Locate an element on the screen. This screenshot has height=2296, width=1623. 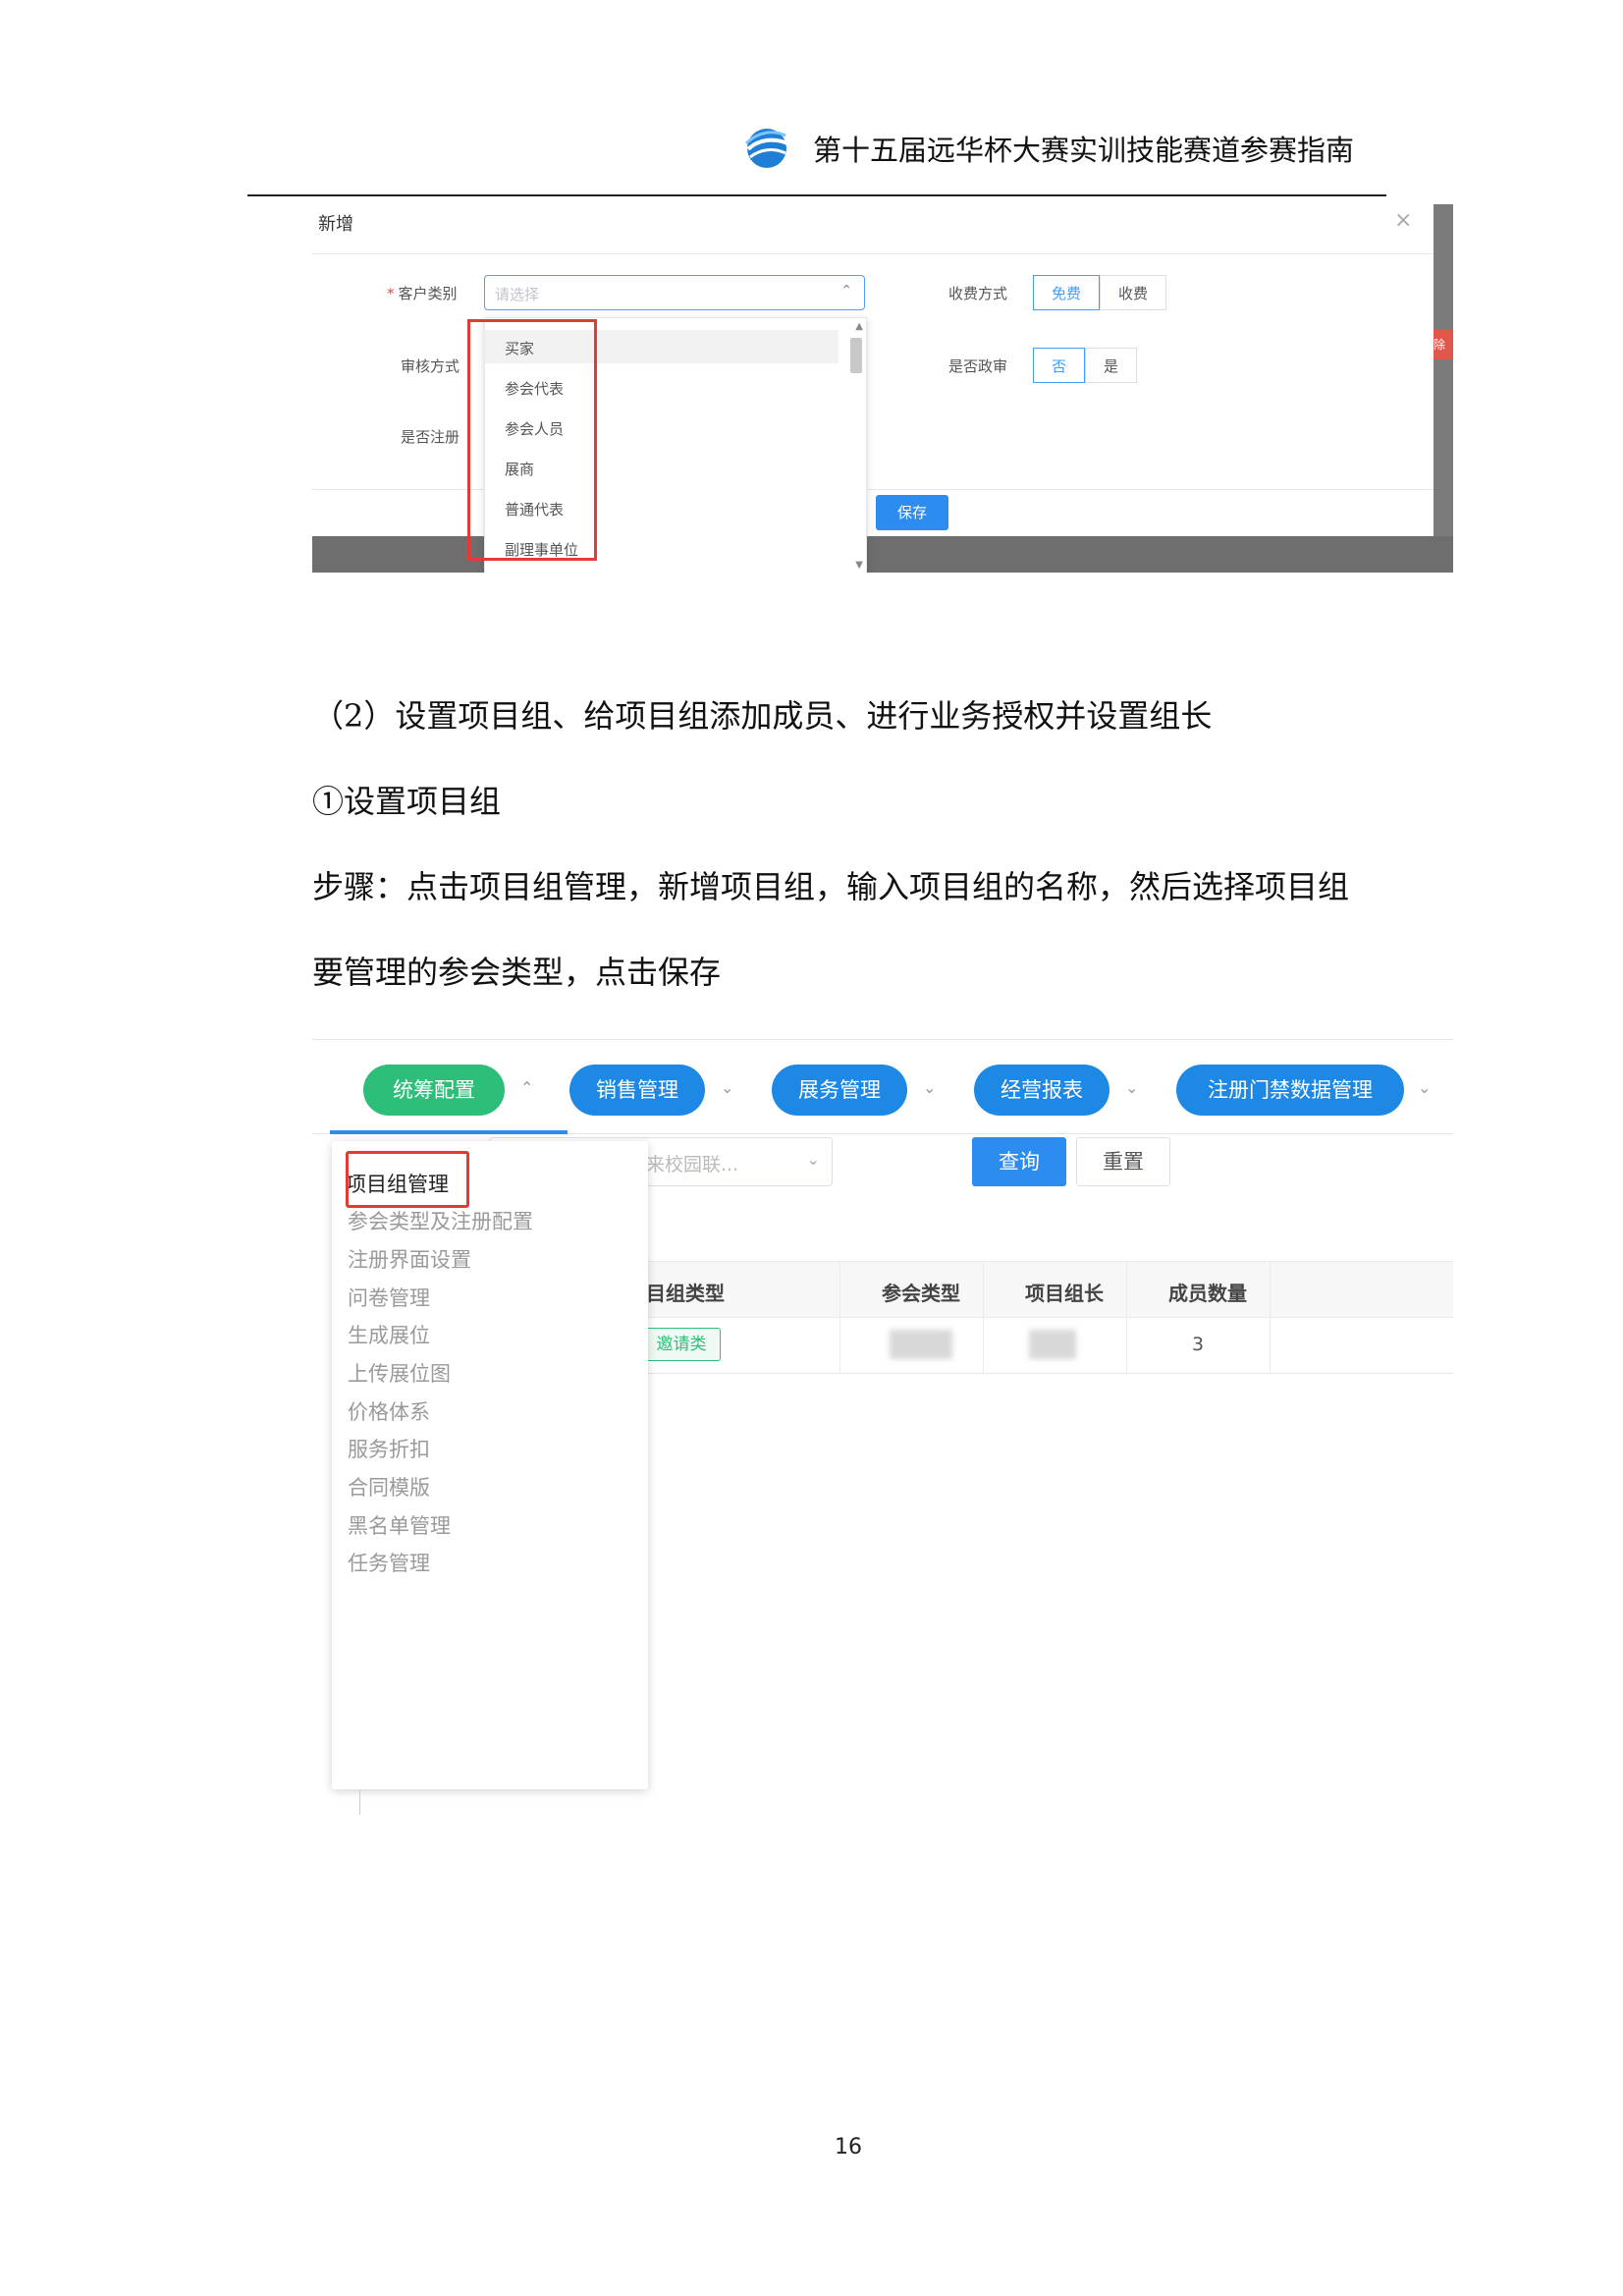
menu-item: 任务管理 is located at coordinates (389, 1562).